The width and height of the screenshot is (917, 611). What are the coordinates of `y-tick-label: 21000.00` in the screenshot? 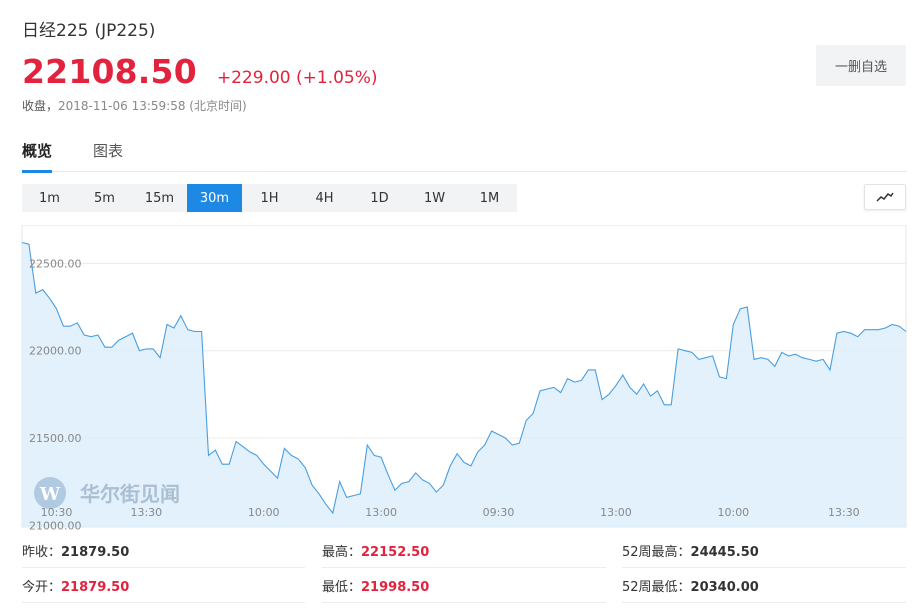 It's located at (55, 524).